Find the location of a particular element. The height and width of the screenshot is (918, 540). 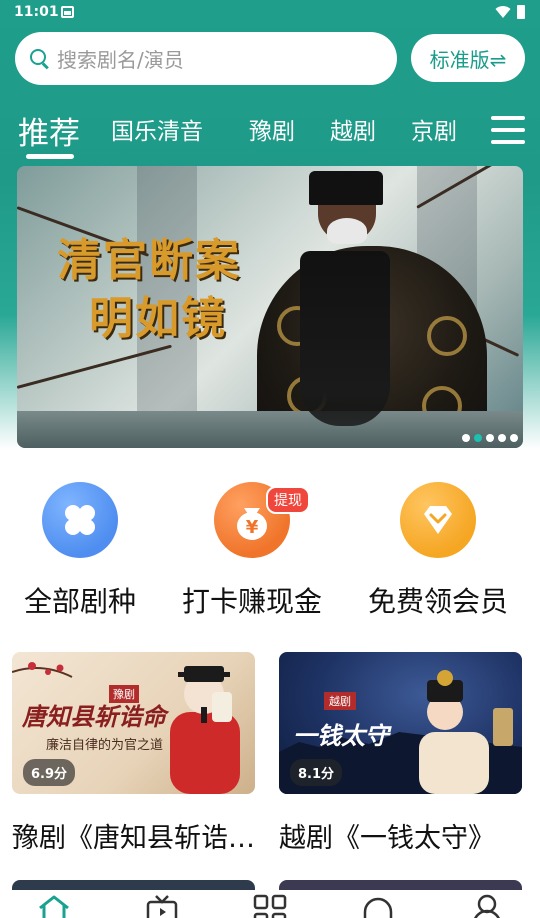

drama-card-thumbnail: 越剧 一钱太守 8.1分 is located at coordinates (400, 723).